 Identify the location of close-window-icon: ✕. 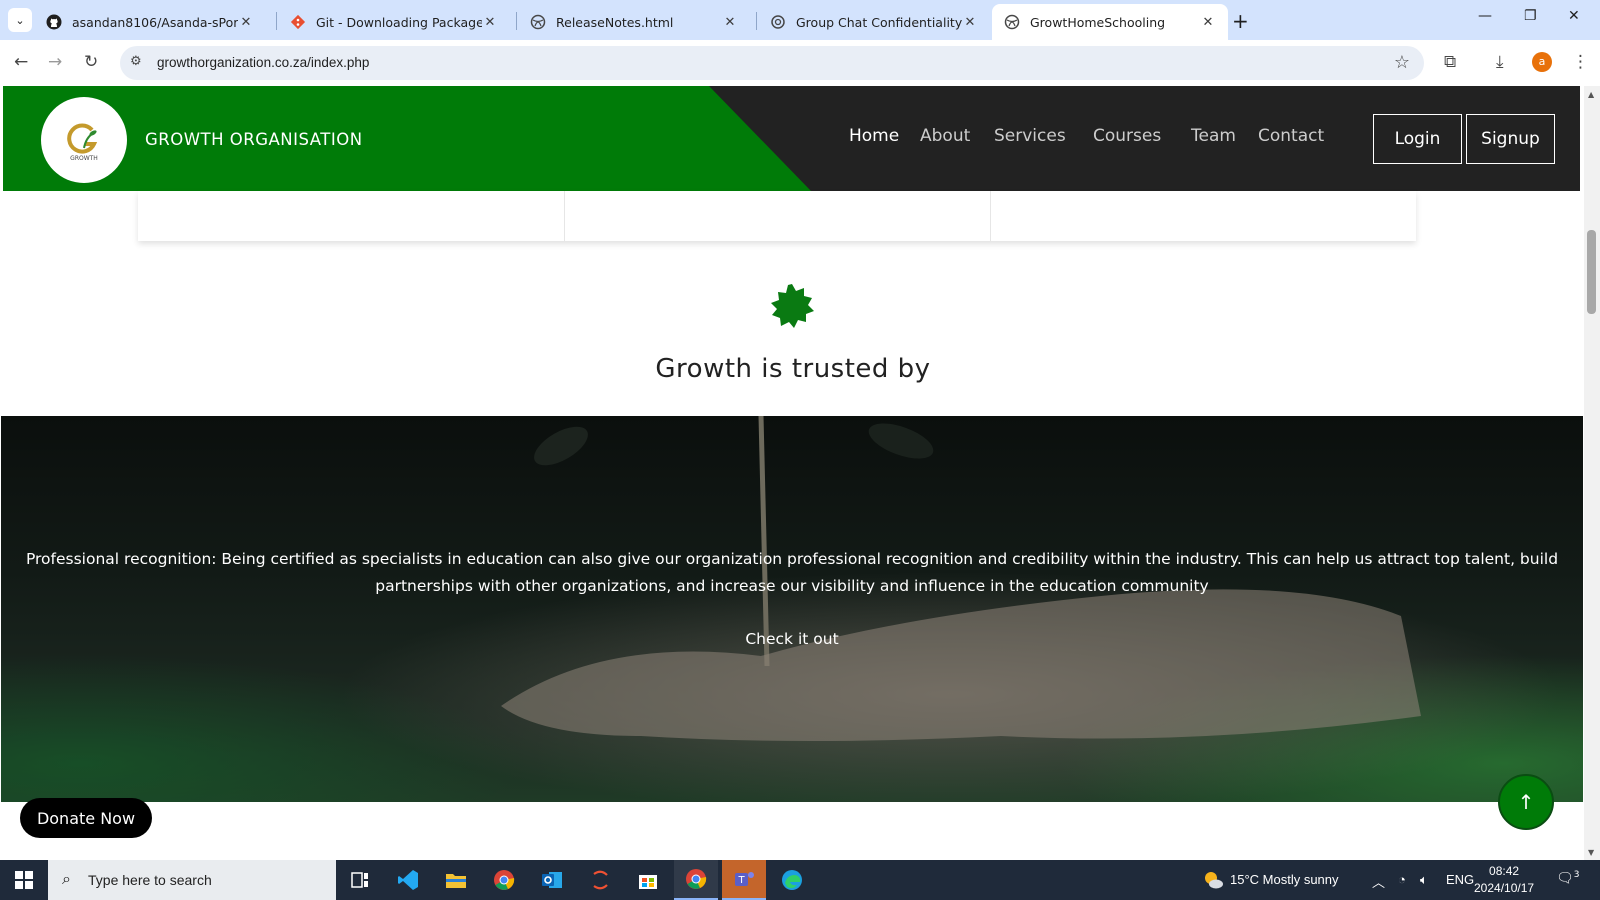
(1574, 16).